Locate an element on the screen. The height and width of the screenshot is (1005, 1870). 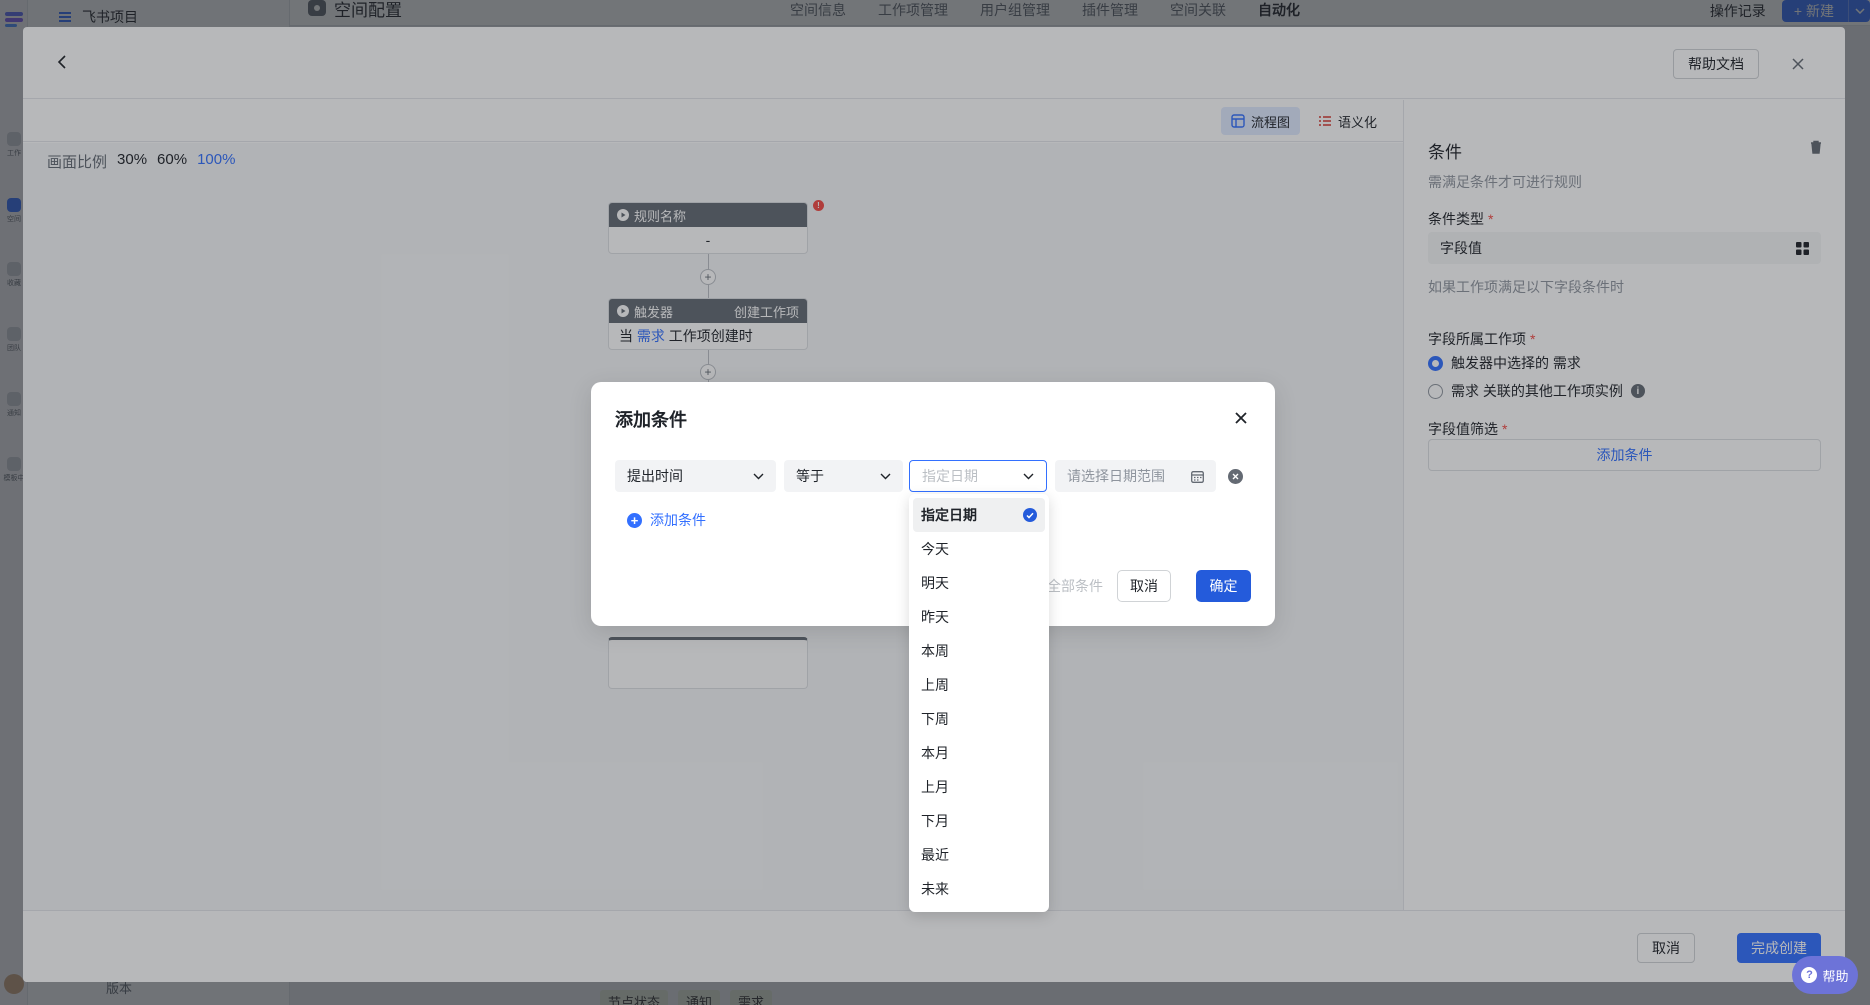
dropdown-option-this-week: 本周 is located at coordinates (979, 651).